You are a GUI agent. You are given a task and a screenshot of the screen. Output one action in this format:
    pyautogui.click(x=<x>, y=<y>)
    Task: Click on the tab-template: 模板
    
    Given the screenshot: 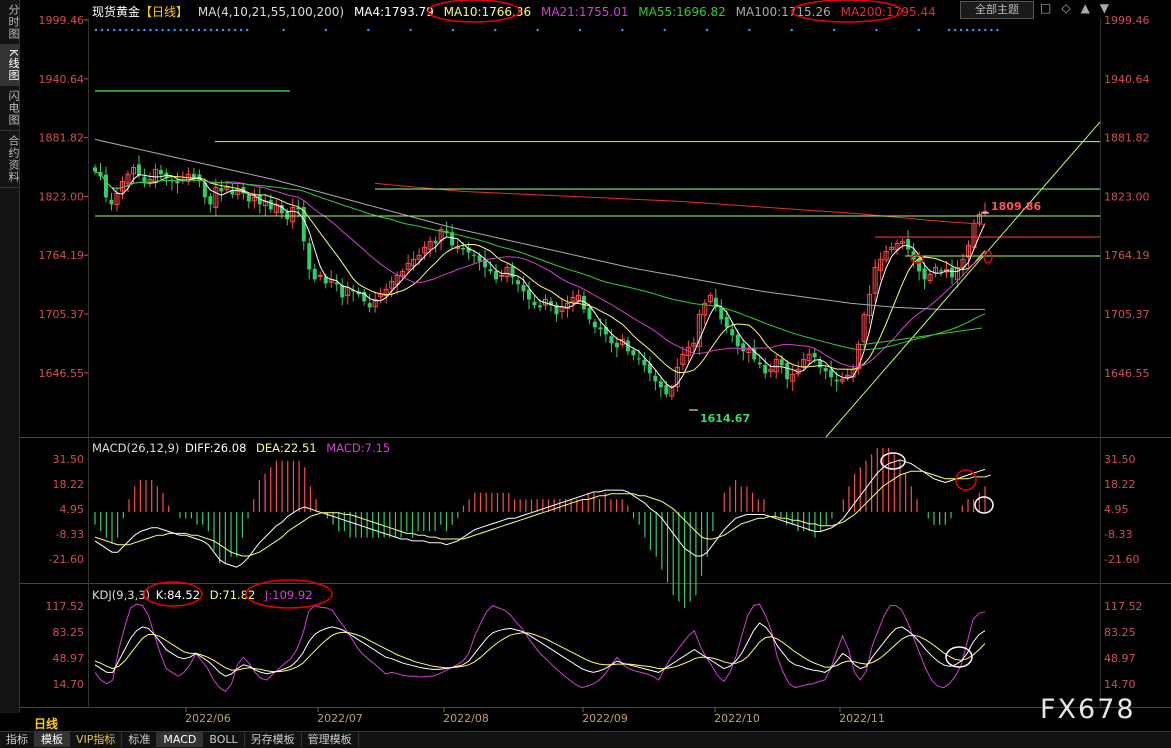 What is the action you would take?
    pyautogui.click(x=52, y=739)
    